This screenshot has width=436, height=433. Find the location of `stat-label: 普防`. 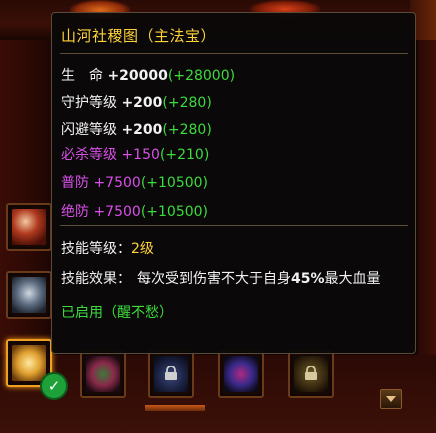

stat-label: 普防 is located at coordinates (75, 183).